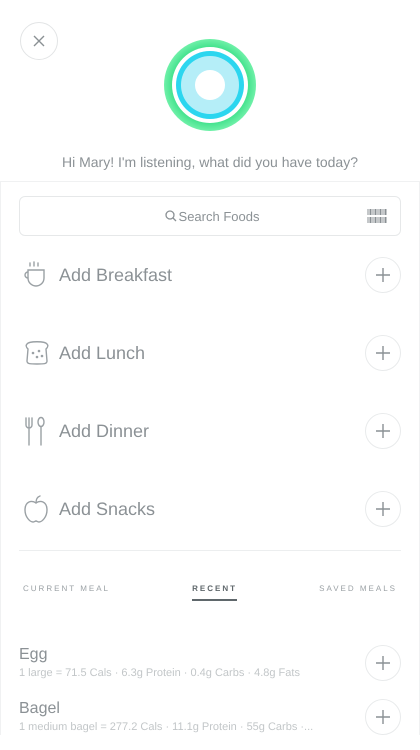 This screenshot has width=420, height=750. I want to click on listening-orb-icon, so click(210, 85).